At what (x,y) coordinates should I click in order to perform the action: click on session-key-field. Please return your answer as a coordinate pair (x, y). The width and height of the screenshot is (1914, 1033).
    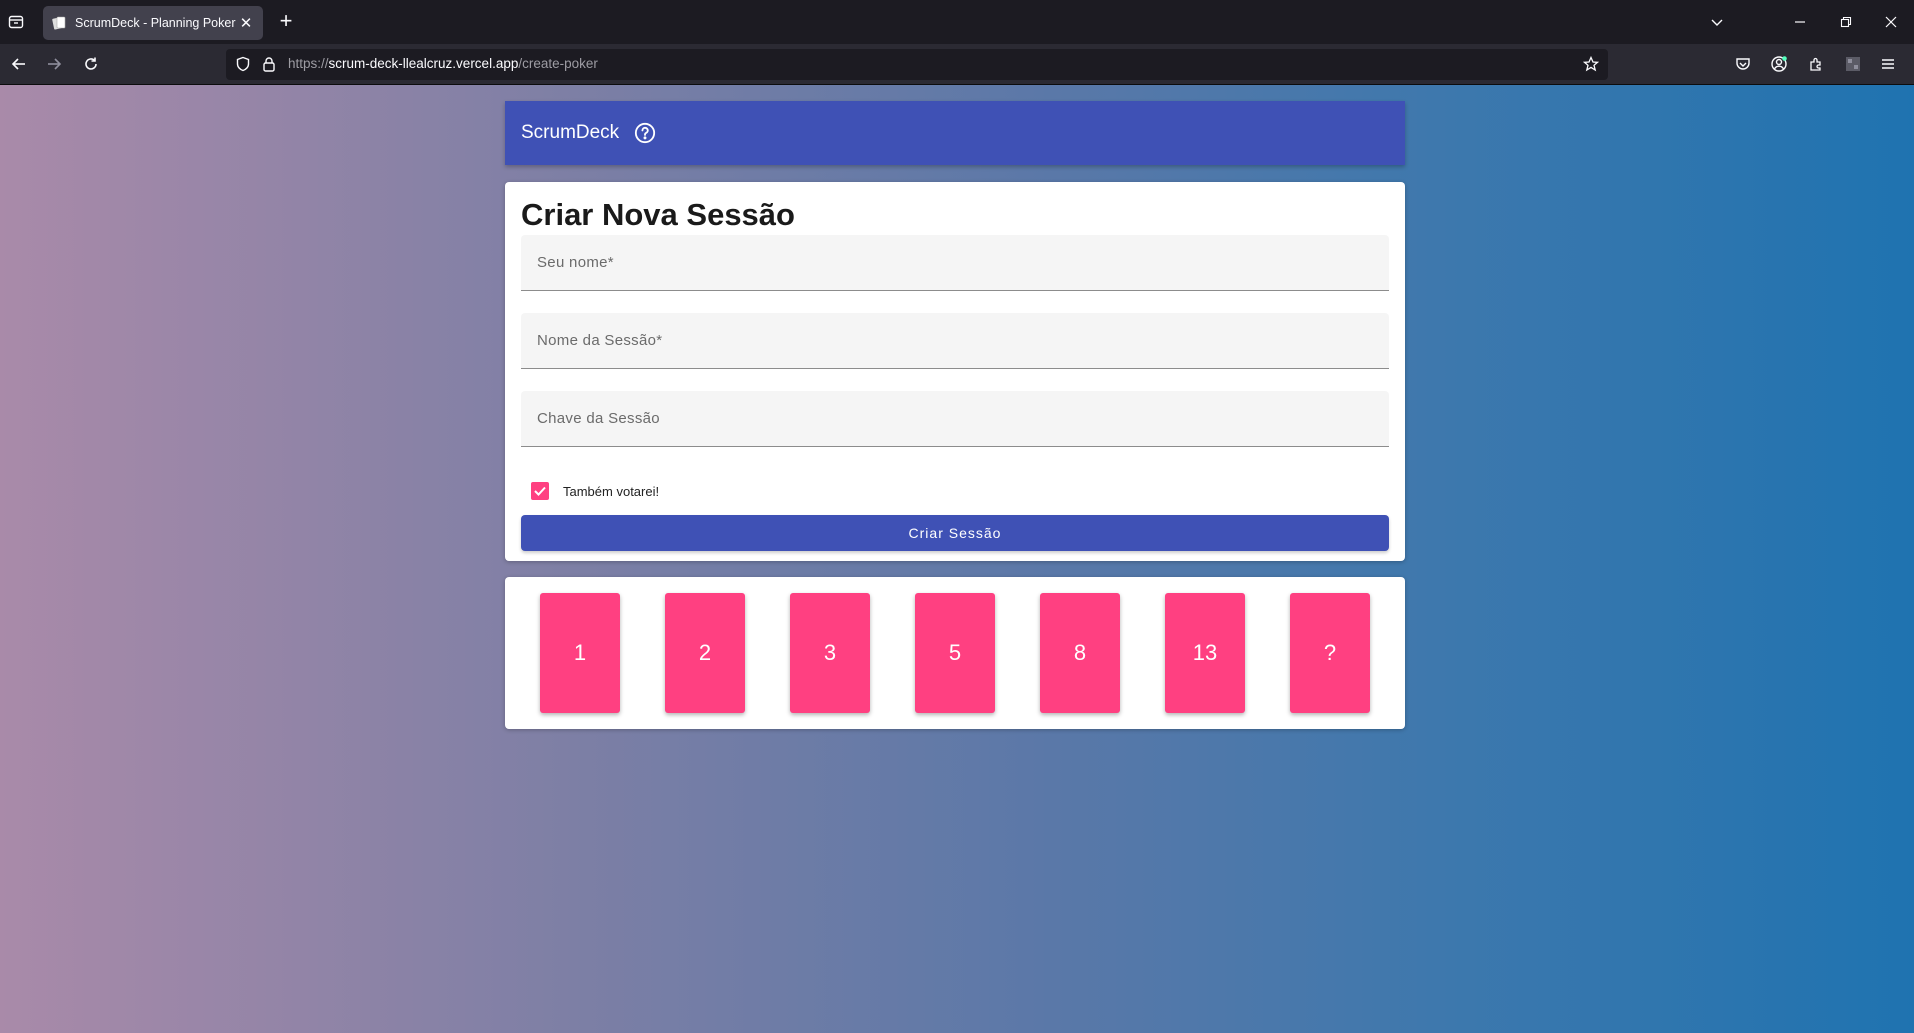
    Looking at the image, I should click on (955, 419).